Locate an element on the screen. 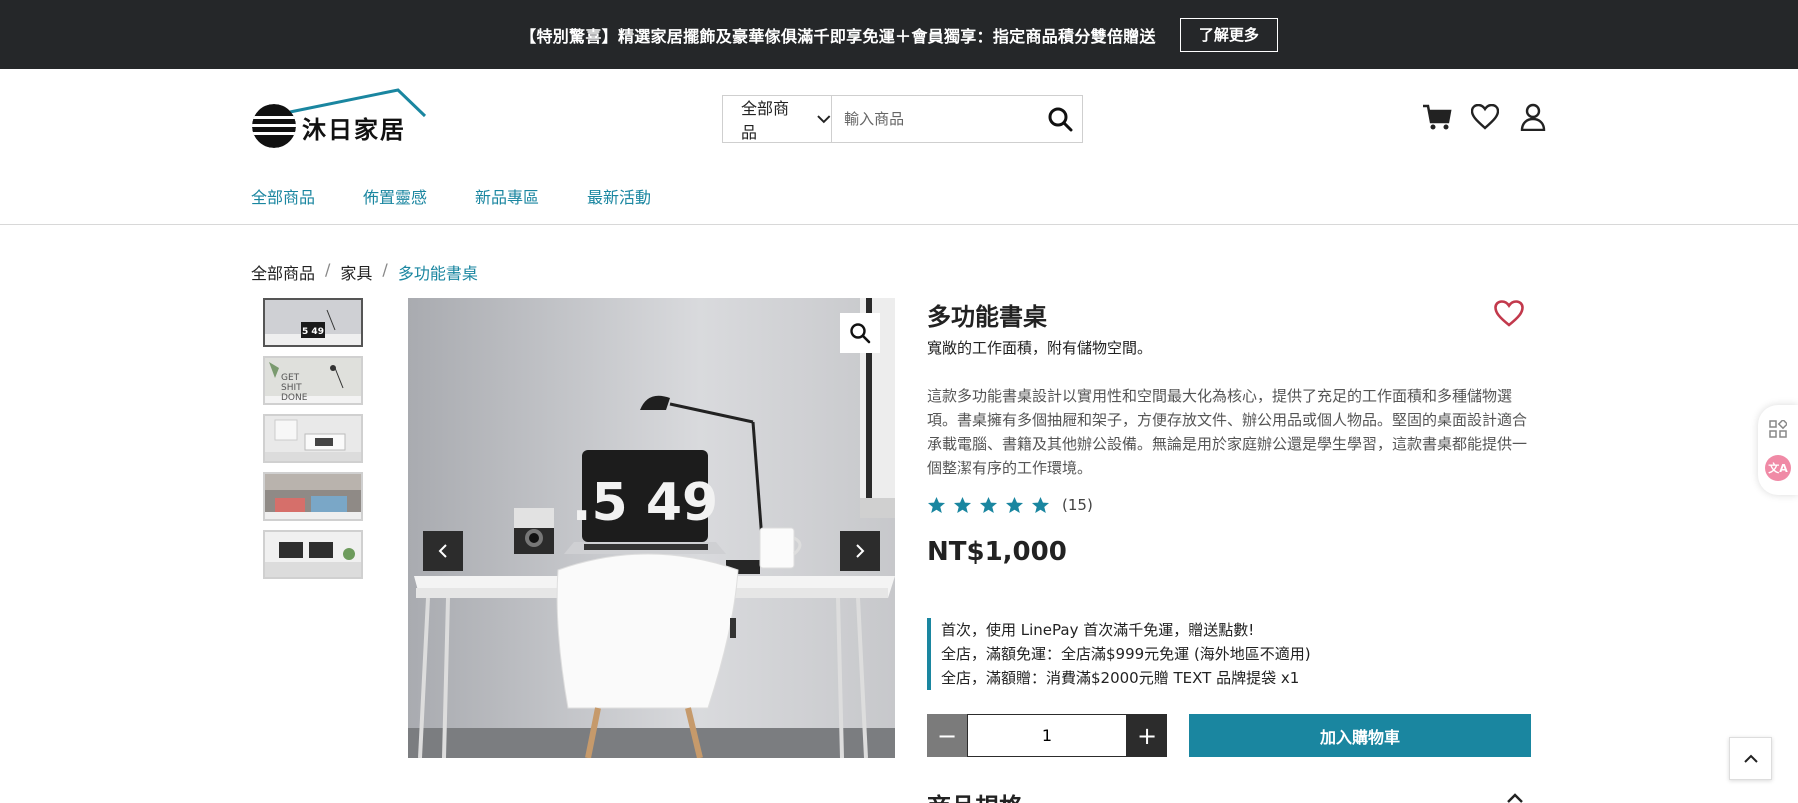  svg-text: DONE is located at coordinates (294, 398).